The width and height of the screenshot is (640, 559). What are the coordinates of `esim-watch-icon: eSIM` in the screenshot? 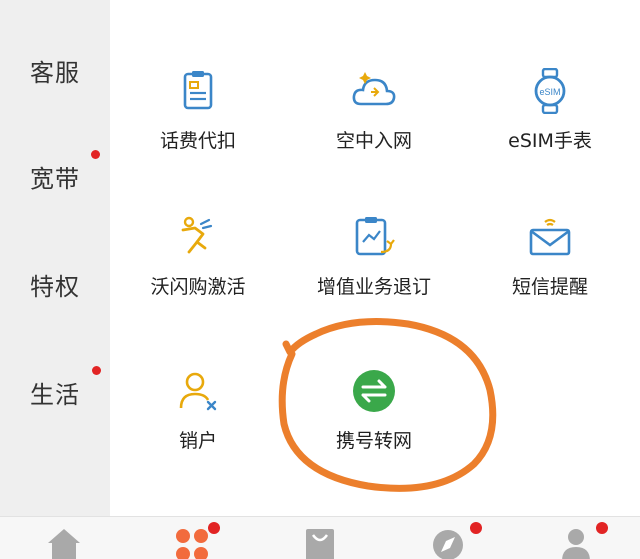 It's located at (550, 91).